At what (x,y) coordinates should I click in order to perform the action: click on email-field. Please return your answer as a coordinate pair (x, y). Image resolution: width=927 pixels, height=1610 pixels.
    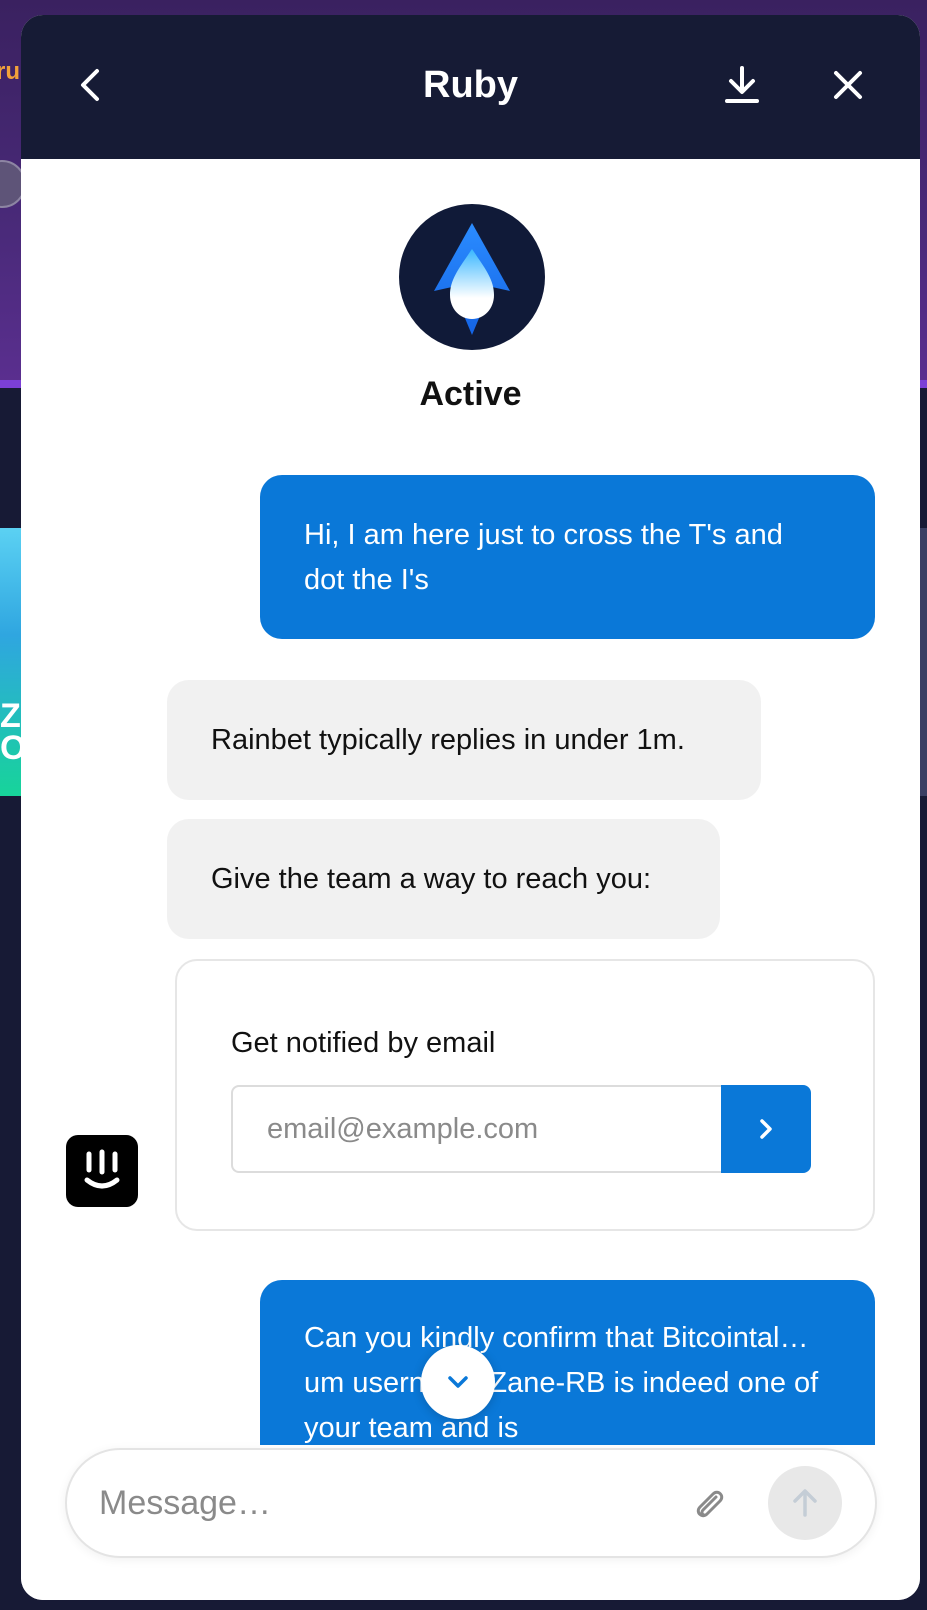
    Looking at the image, I should click on (476, 1129).